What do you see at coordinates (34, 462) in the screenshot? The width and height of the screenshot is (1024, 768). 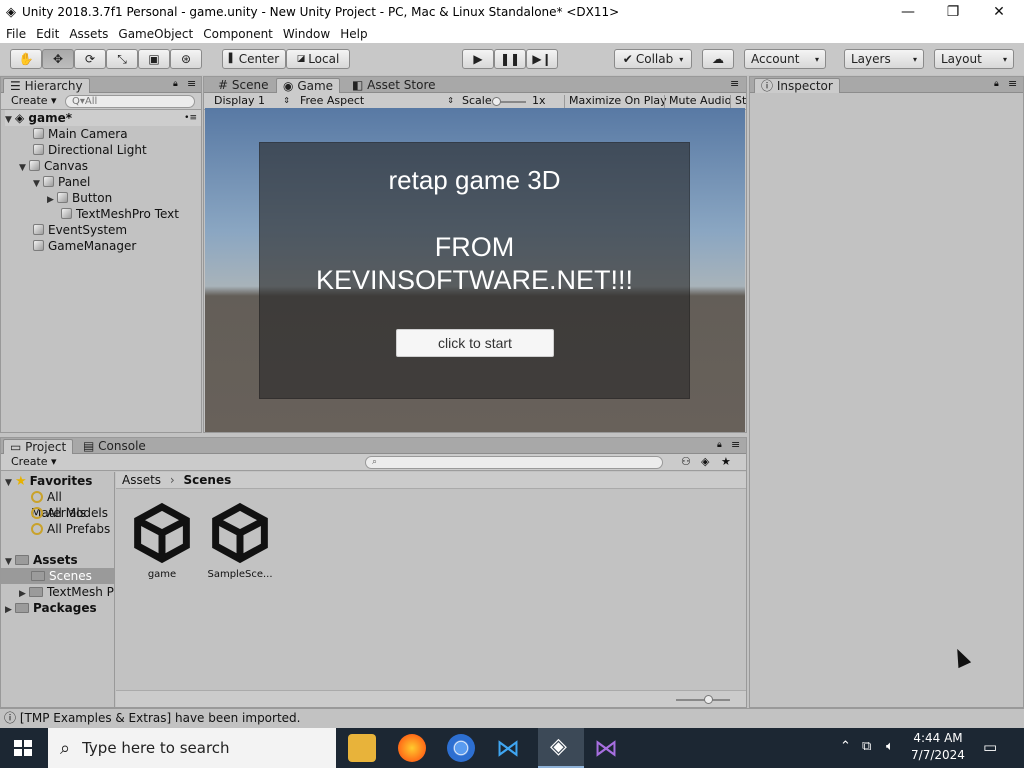 I see `project-create-button: Create ▾` at bounding box center [34, 462].